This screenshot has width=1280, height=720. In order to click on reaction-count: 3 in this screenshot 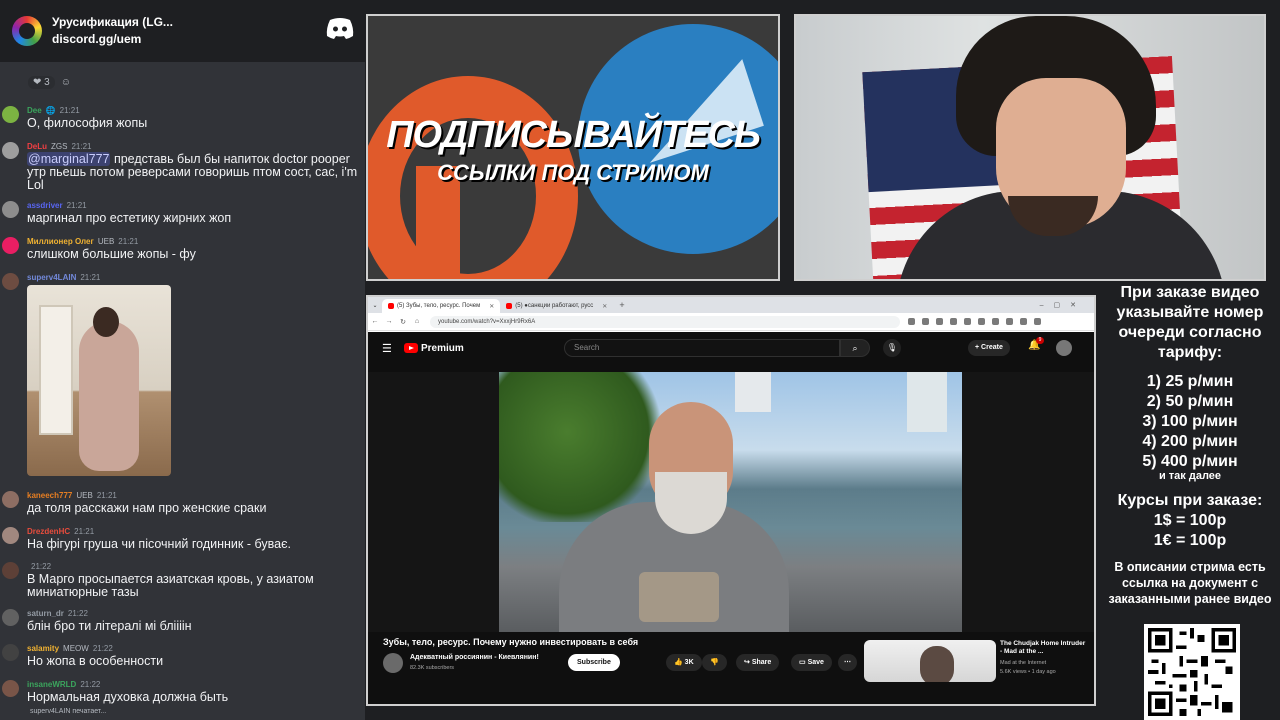, I will do `click(47, 82)`.